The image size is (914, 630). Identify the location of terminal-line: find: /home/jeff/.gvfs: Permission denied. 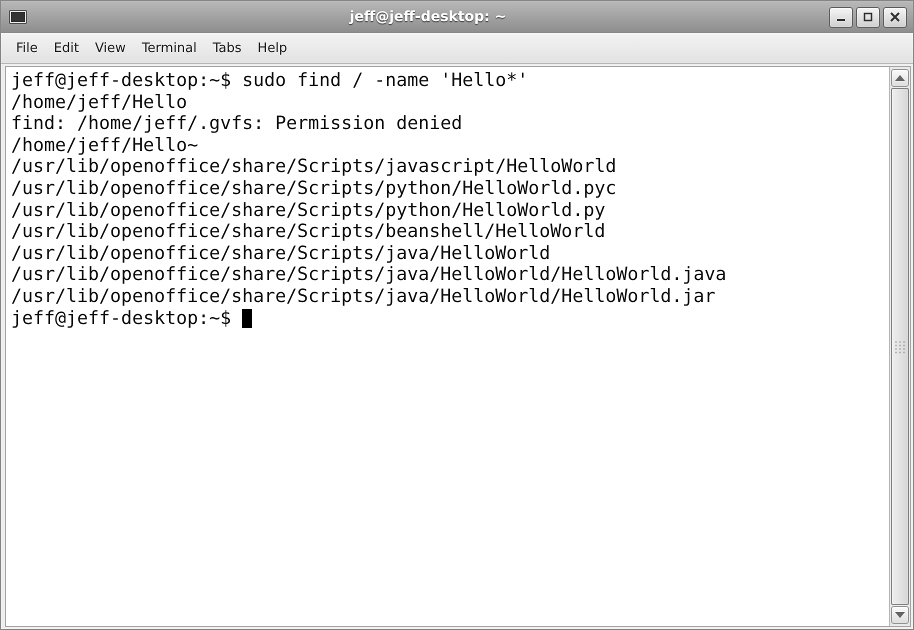
(237, 124).